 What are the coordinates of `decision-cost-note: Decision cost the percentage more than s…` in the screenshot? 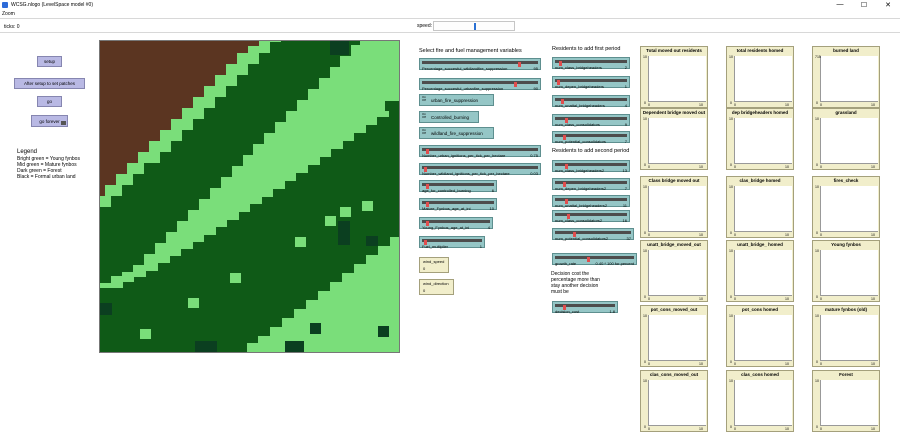 It's located at (575, 283).